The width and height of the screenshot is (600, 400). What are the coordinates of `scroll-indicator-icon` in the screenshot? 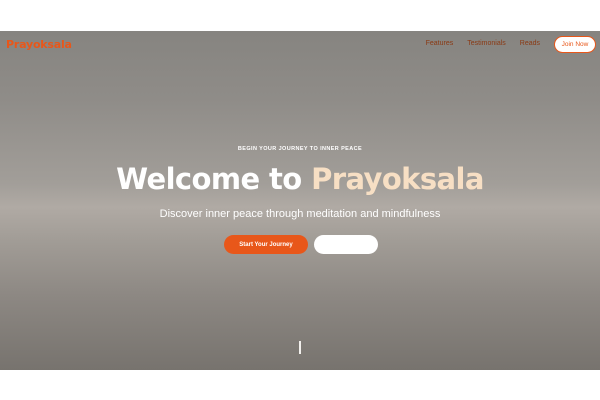 It's located at (300, 347).